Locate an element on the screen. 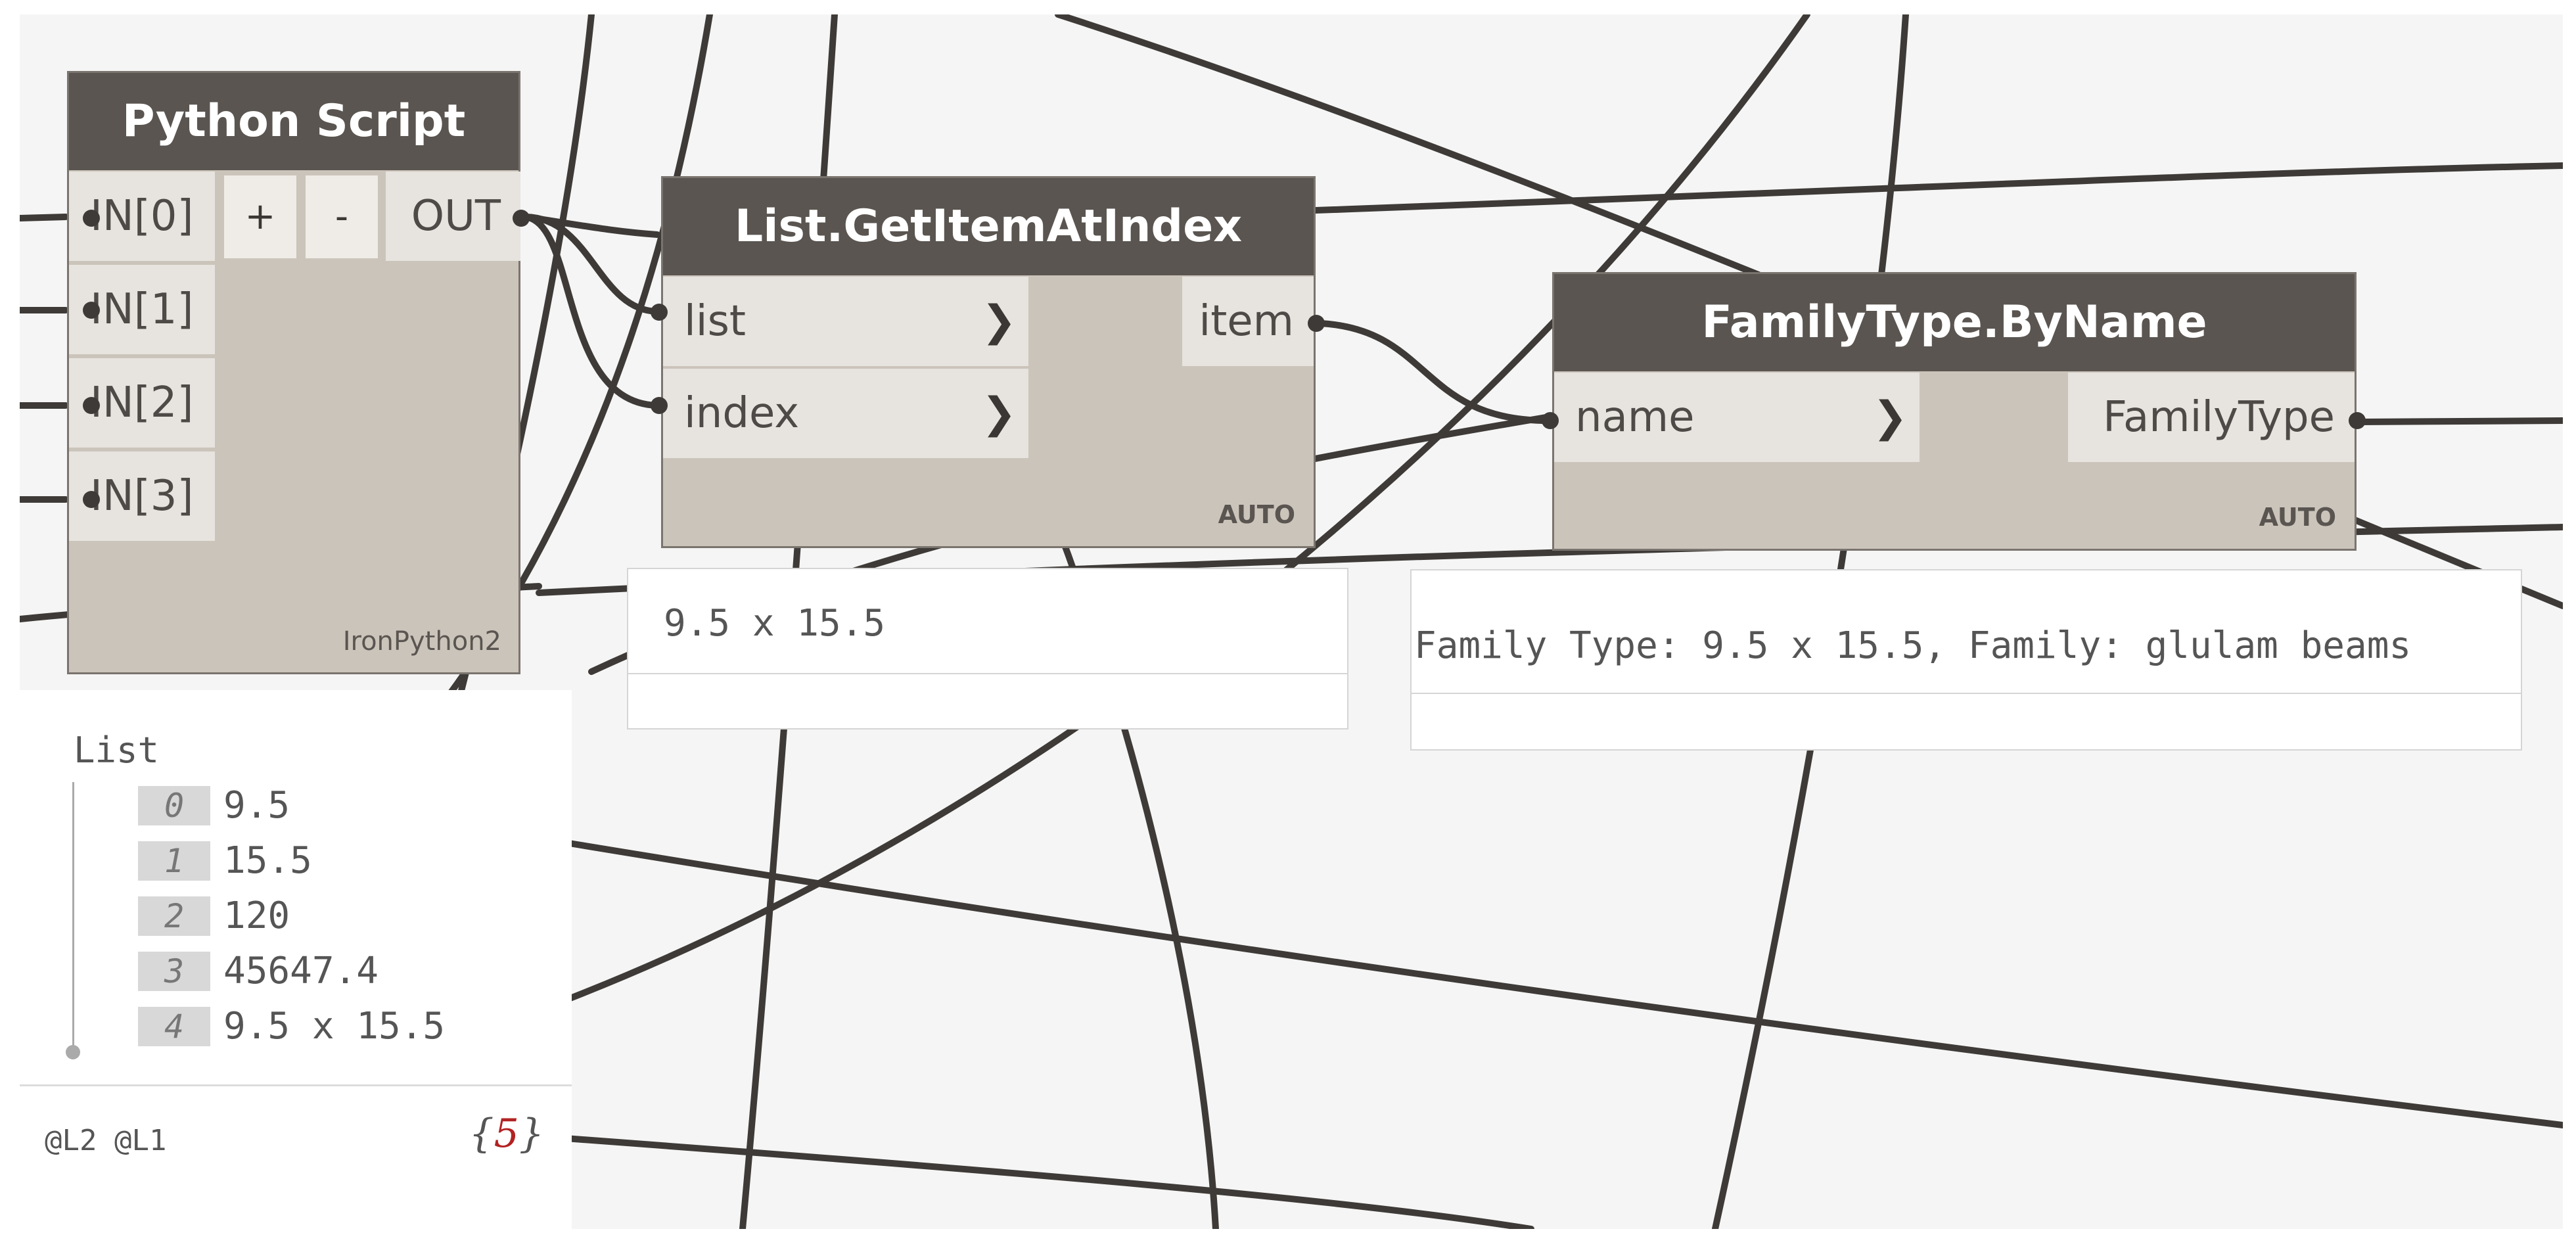  engine-label: IronPython2 is located at coordinates (422, 641).